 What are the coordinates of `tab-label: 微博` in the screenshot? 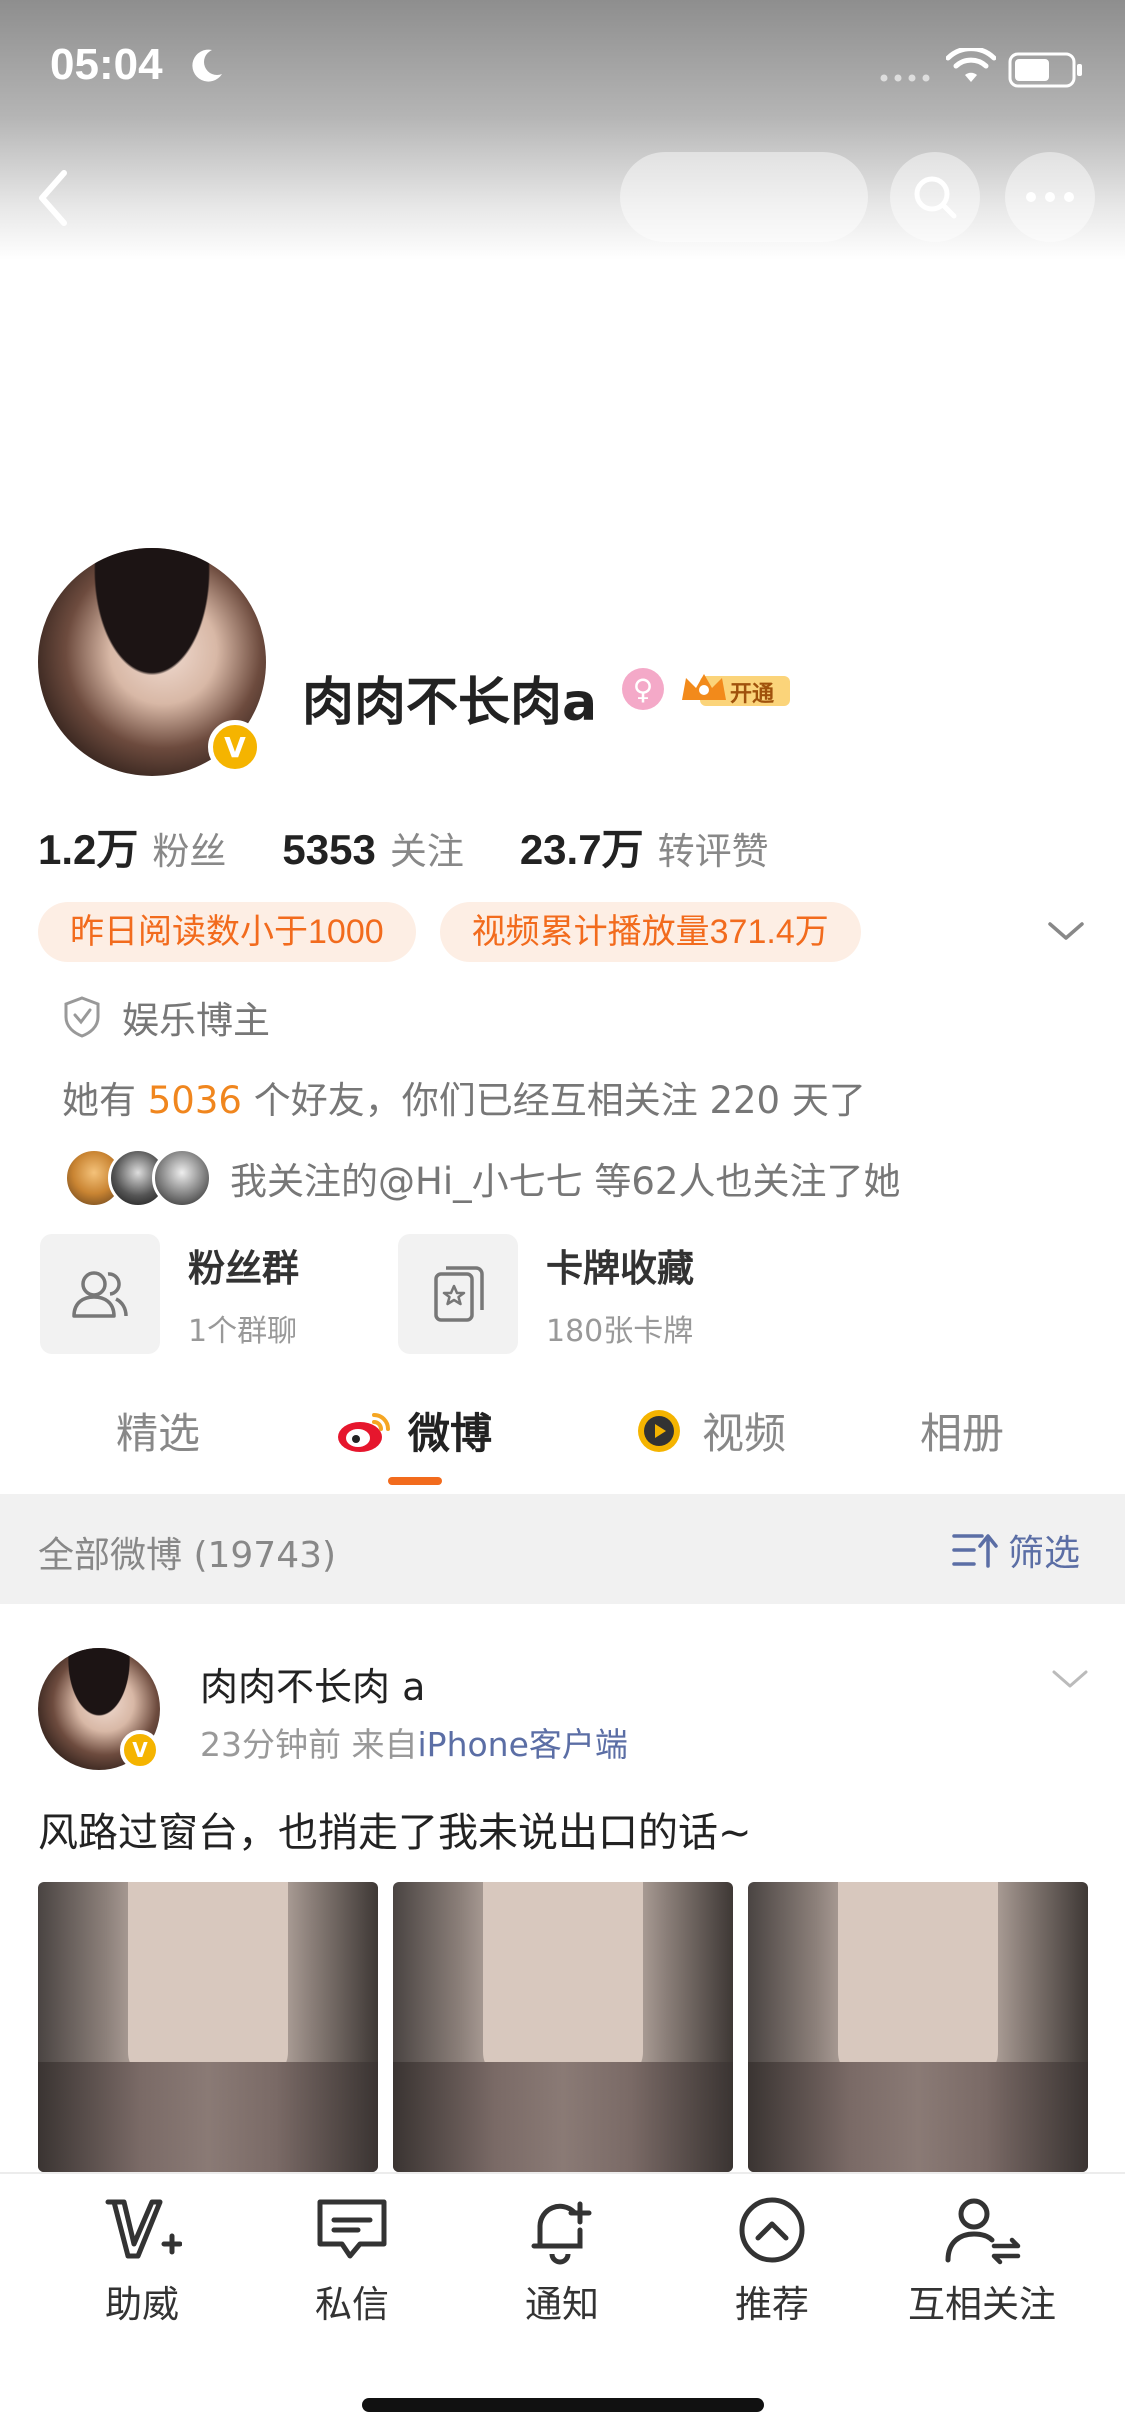 It's located at (450, 1433).